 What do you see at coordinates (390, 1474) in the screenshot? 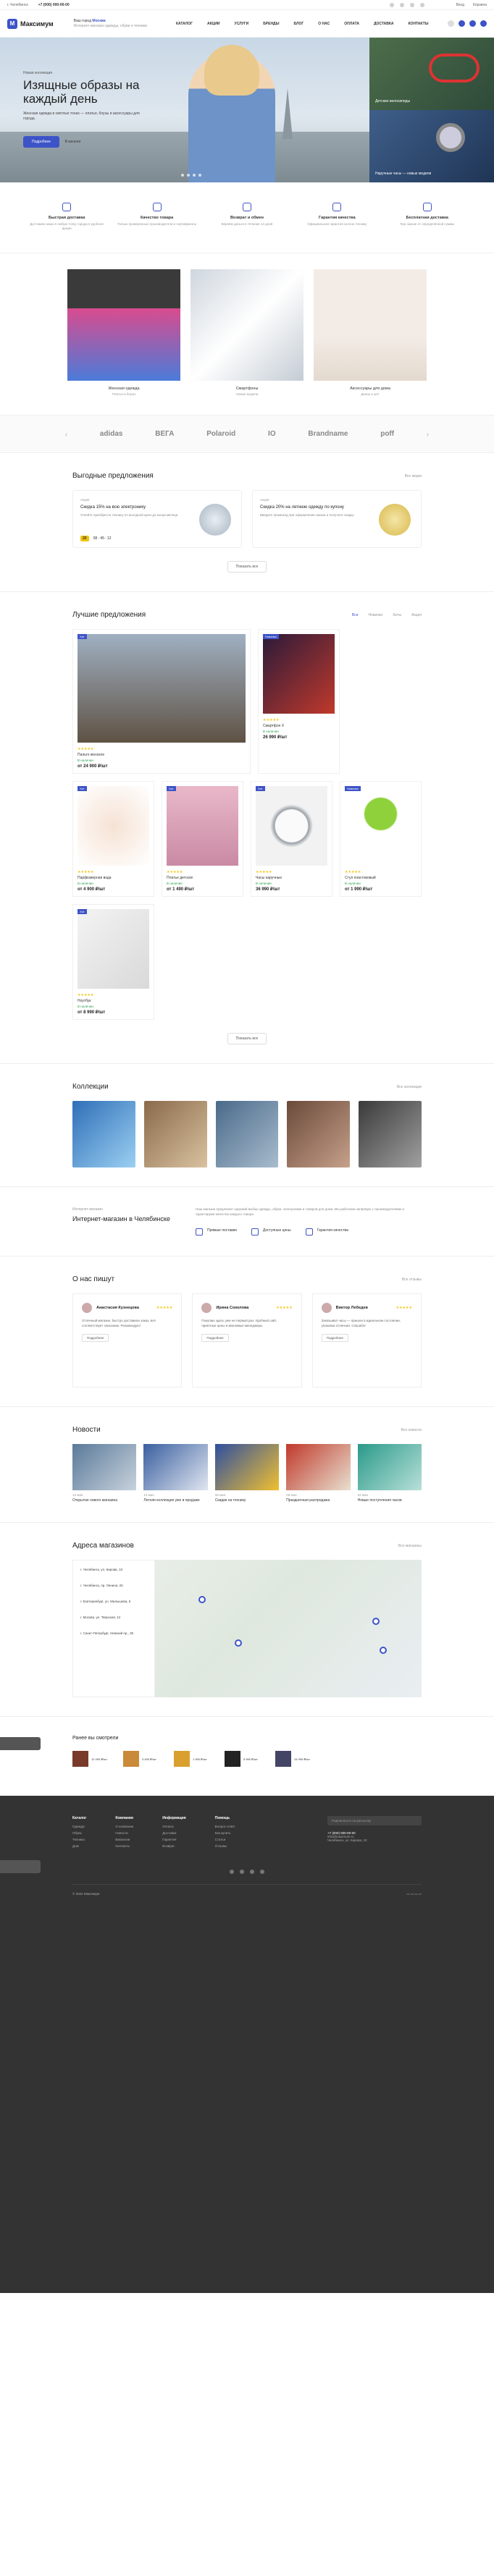
I see `news-item: 02 мая Новые поступления часов` at bounding box center [390, 1474].